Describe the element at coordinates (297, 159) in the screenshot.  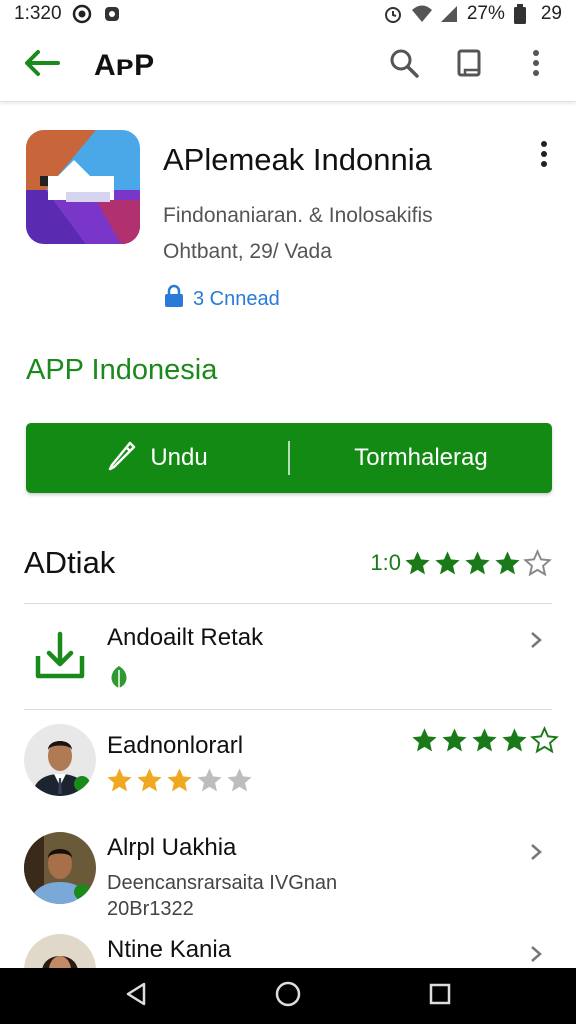
I see `app-name: APlemeak Indonnia` at that location.